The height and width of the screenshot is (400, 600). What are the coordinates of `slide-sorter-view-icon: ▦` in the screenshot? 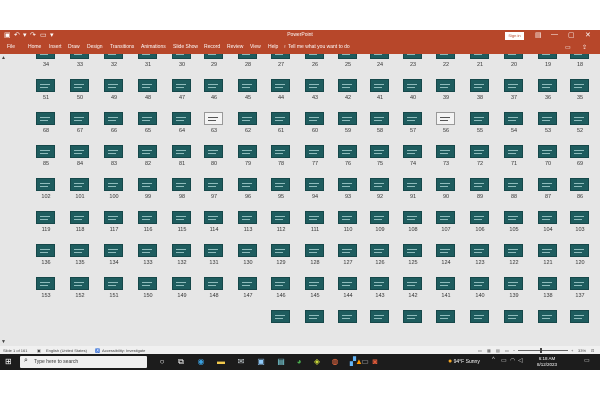 It's located at (489, 350).